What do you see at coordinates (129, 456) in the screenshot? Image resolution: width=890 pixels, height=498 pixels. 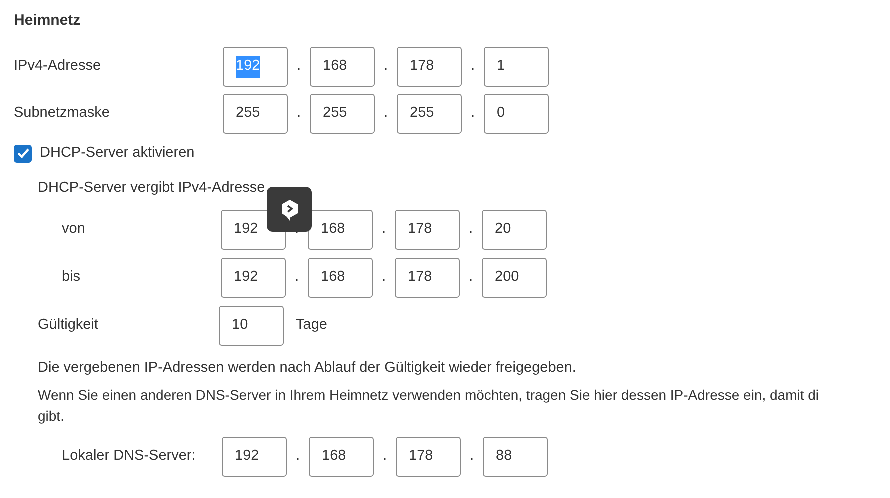 I see `field-label: Lokaler DNS-Server:` at bounding box center [129, 456].